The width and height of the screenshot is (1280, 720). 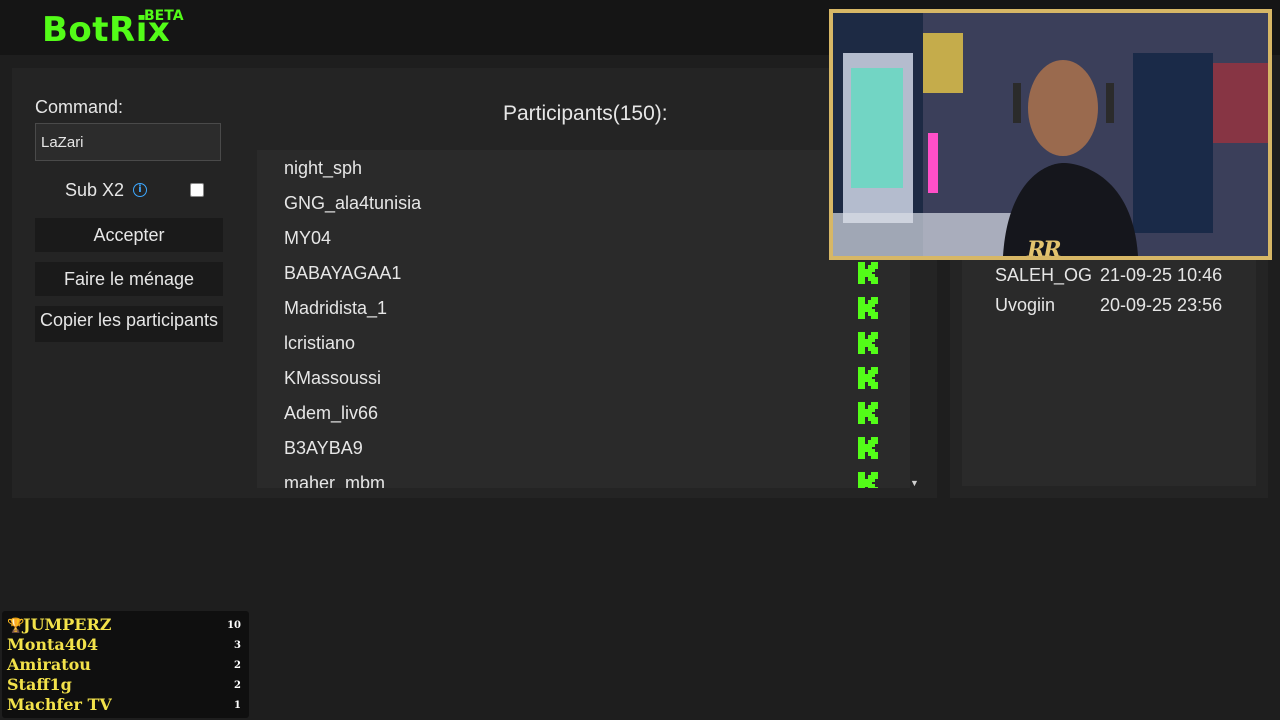 I want to click on leaderboard-name: 🏆JUMPERZ, so click(x=59, y=624).